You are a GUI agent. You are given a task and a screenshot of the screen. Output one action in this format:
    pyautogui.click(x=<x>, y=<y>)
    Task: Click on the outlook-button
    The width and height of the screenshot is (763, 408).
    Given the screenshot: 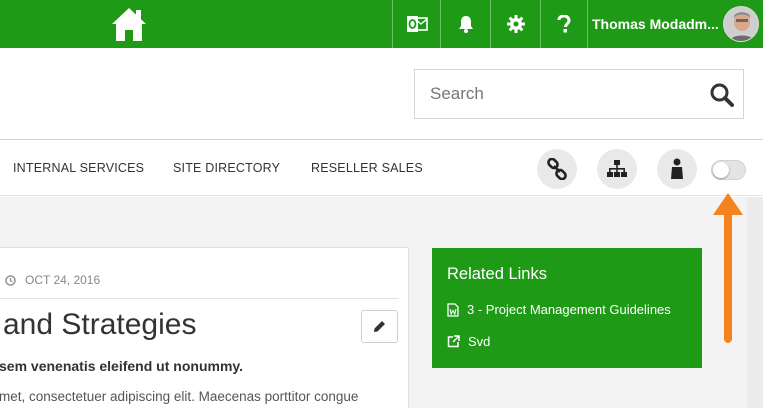 What is the action you would take?
    pyautogui.click(x=416, y=24)
    